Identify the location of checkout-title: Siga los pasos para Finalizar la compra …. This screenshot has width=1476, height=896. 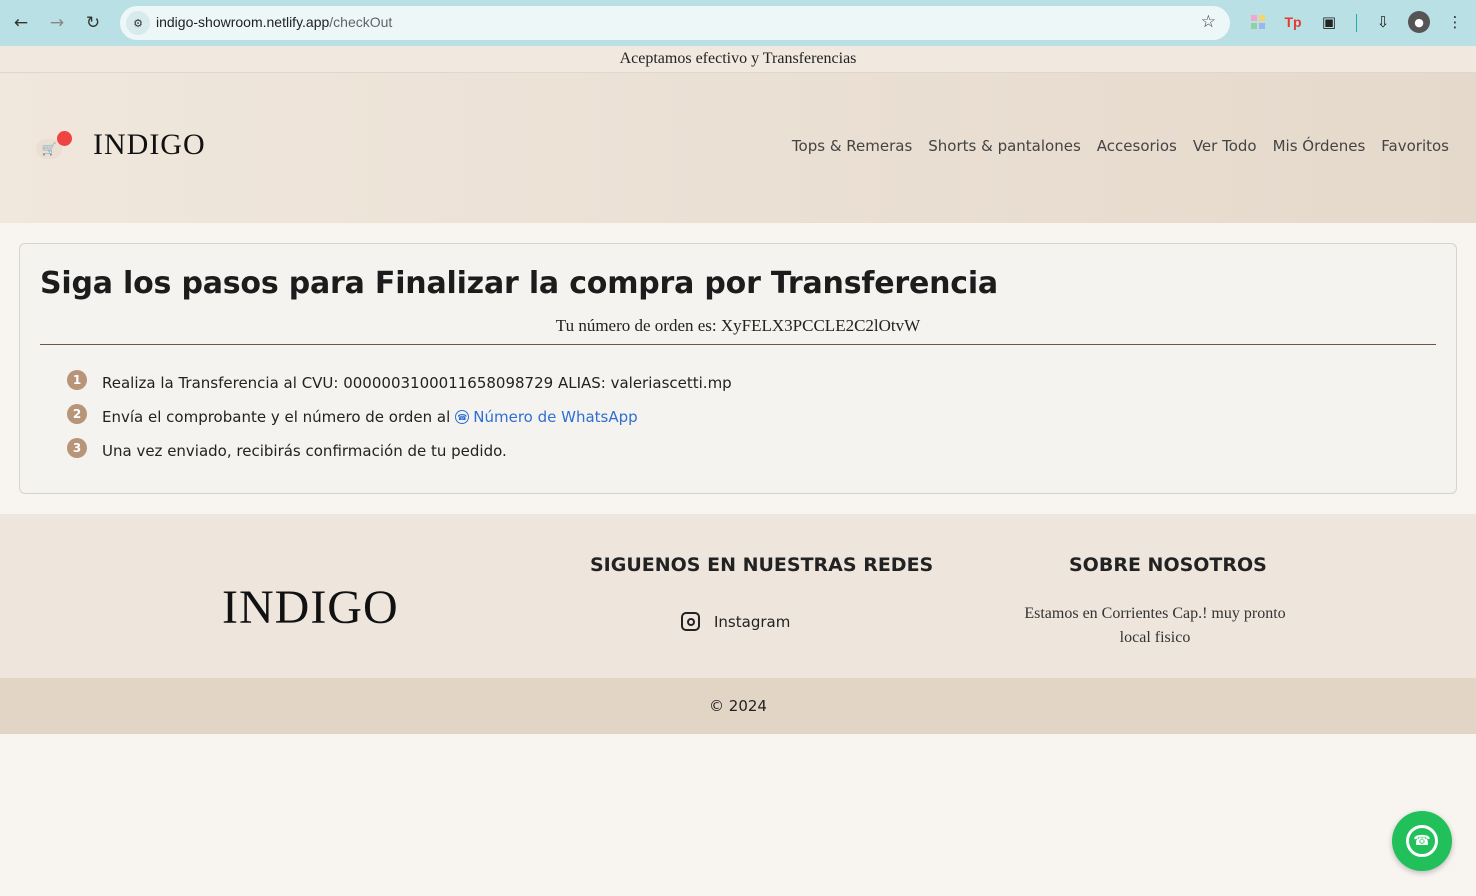
(519, 283).